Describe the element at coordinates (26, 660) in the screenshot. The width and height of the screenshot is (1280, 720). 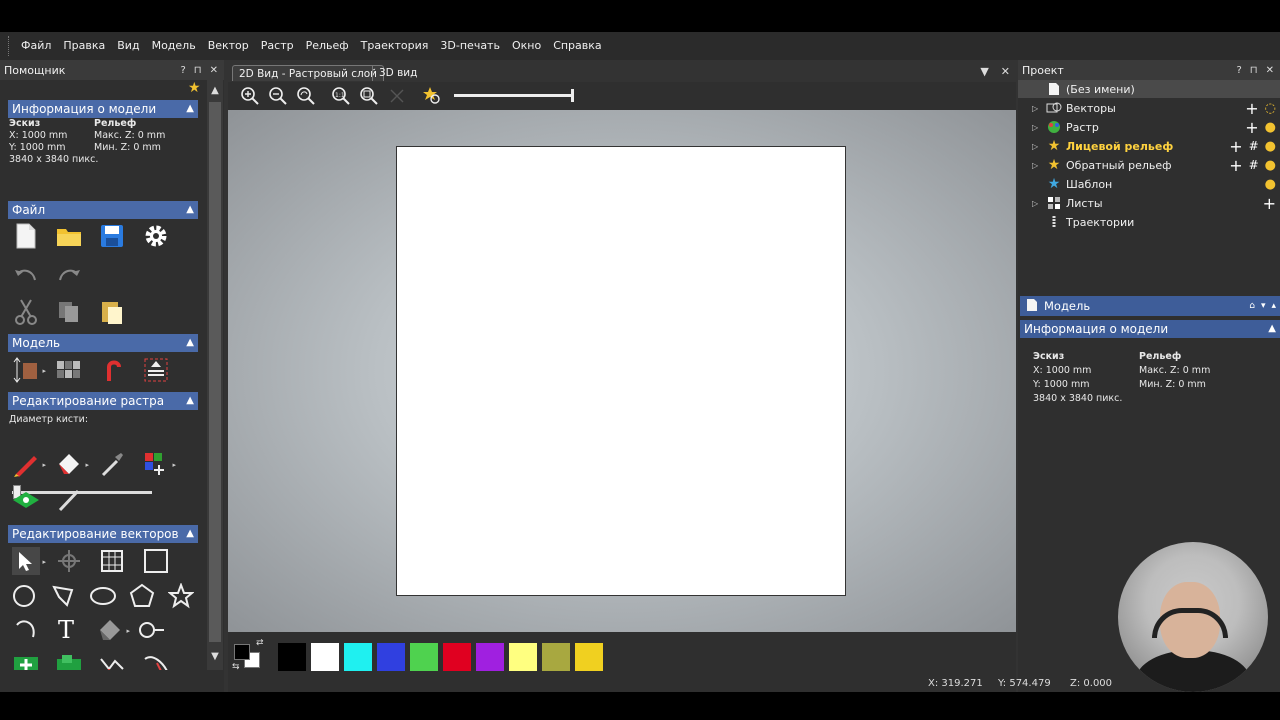
I see `add-vector-layer-icon` at that location.